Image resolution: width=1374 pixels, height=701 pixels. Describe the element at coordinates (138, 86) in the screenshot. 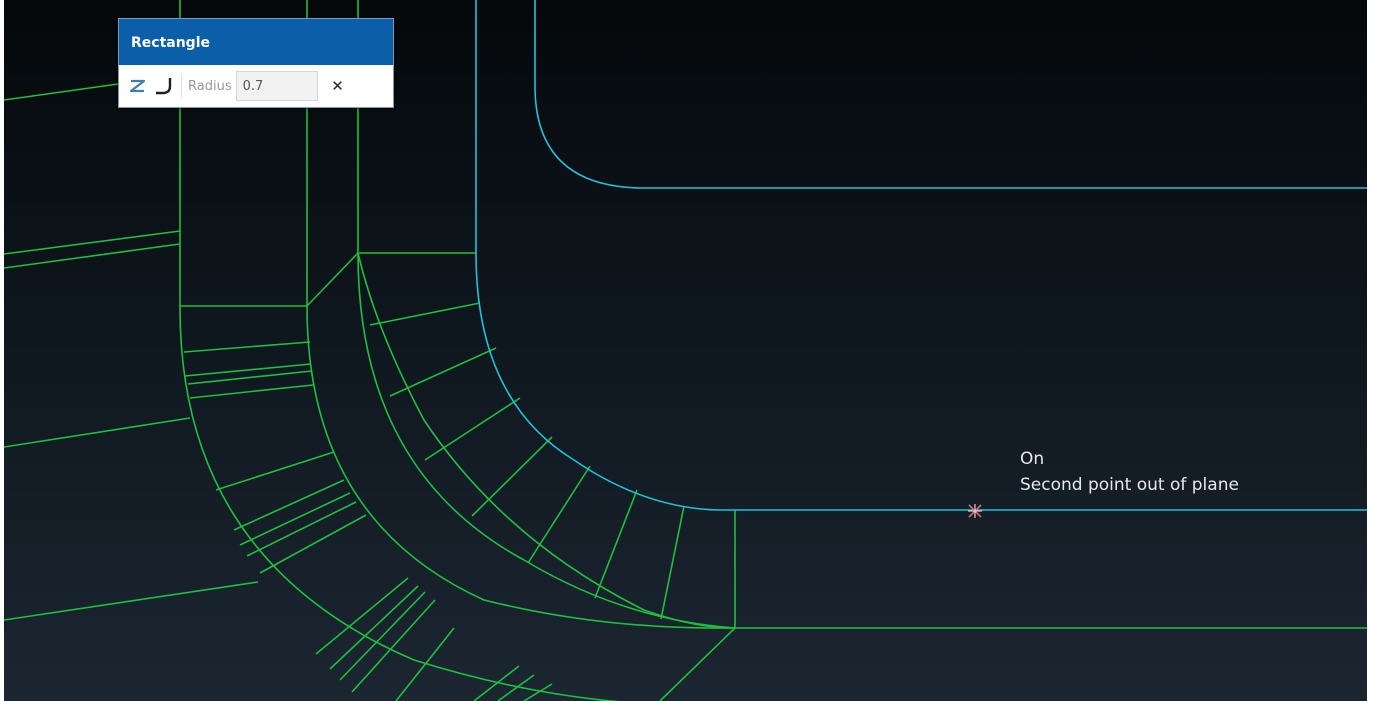

I see `z-line-icon` at that location.